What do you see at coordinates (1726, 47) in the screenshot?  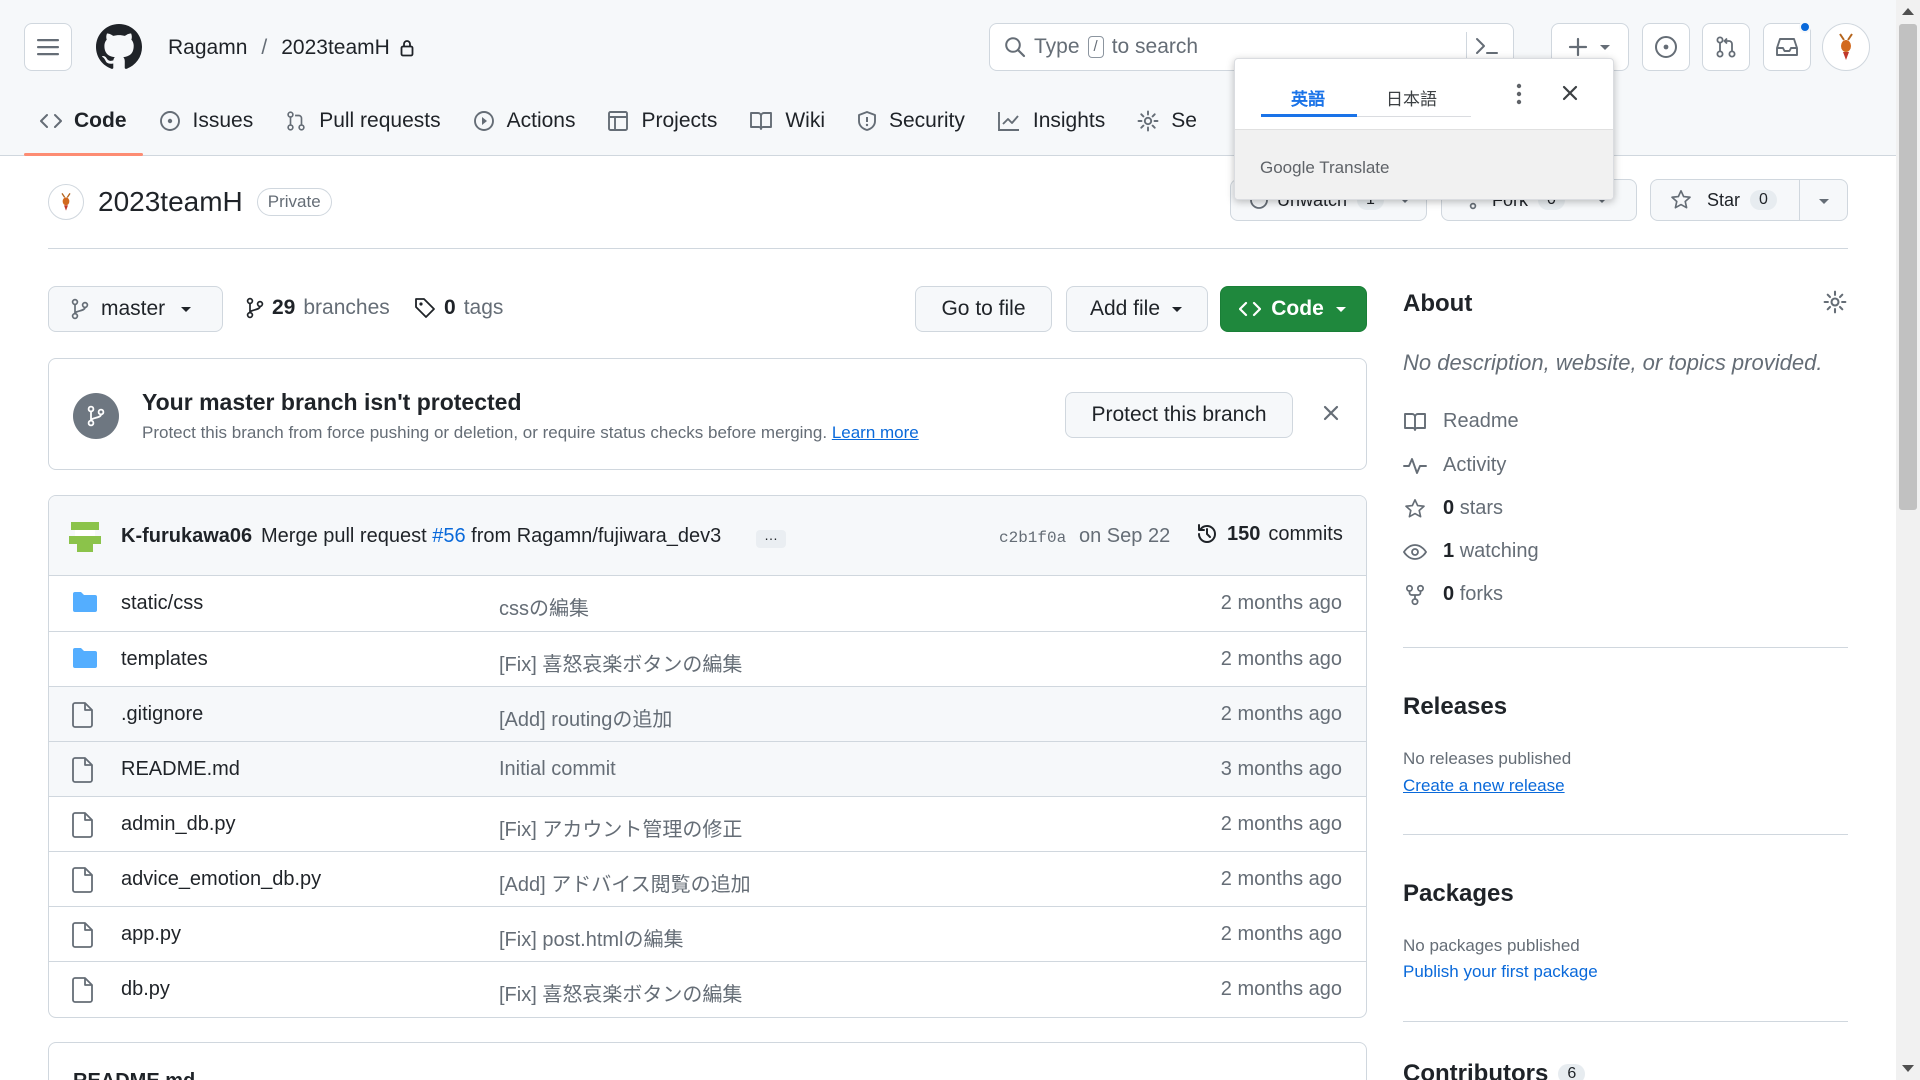 I see `pull-requests-button` at bounding box center [1726, 47].